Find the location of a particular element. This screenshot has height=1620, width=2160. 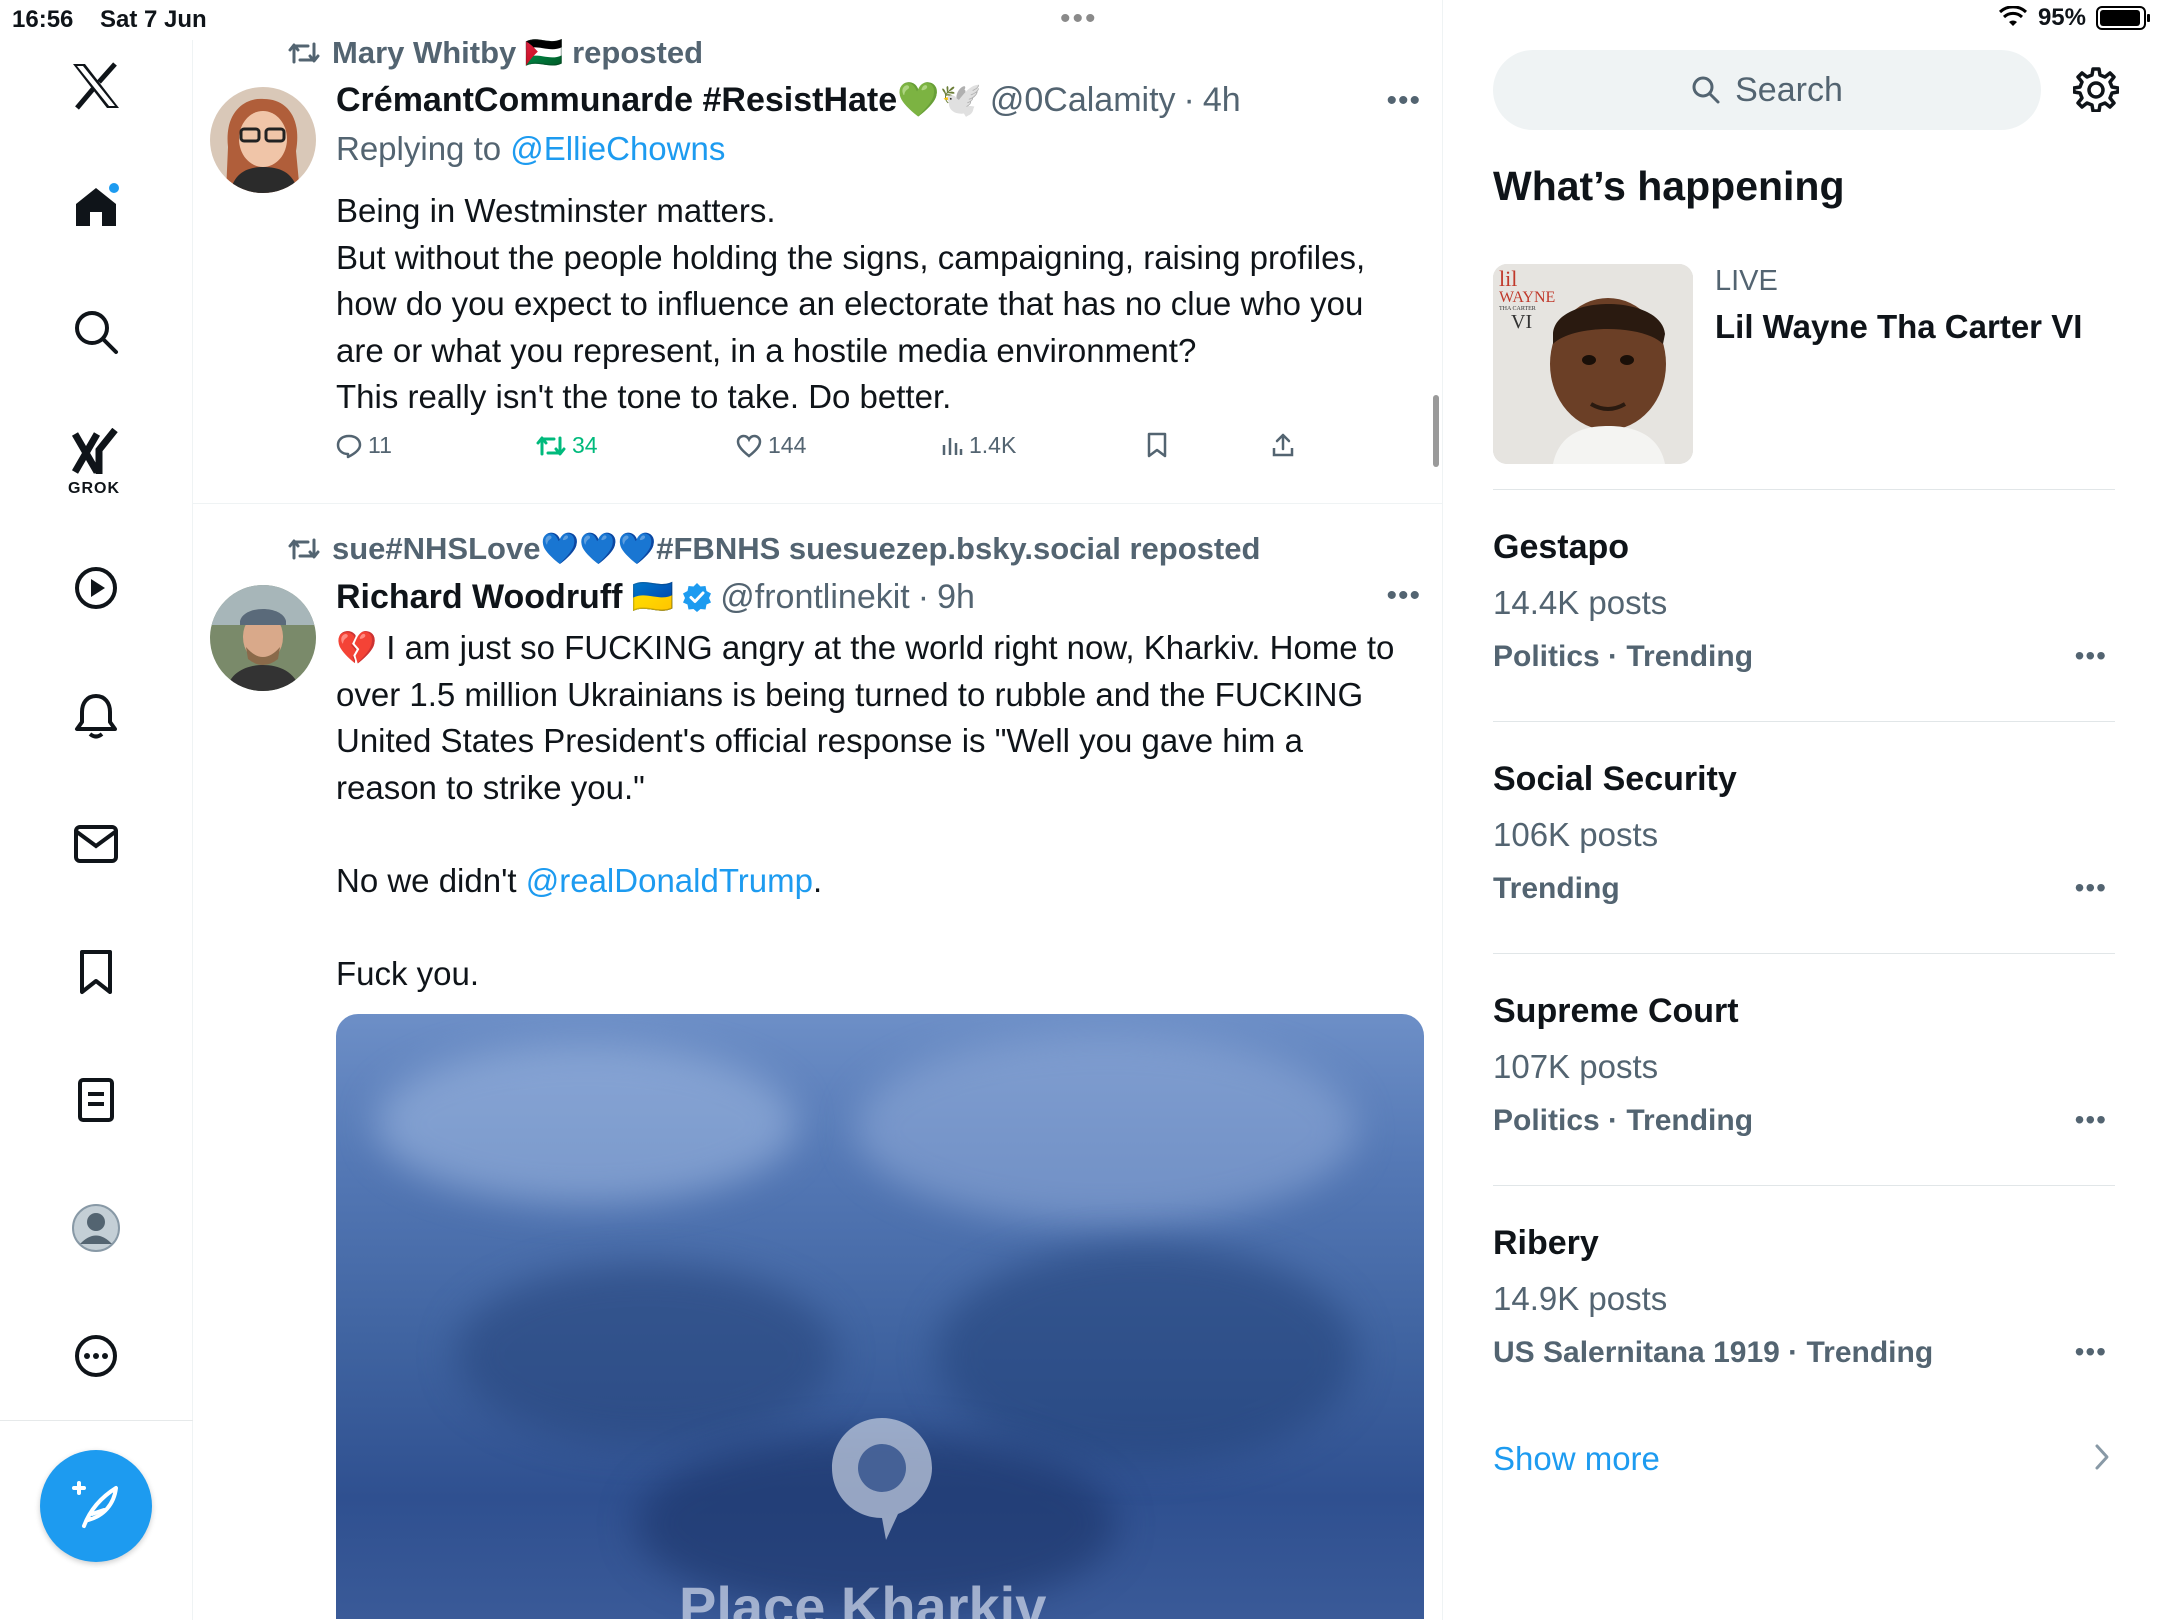

reply-count: 11 is located at coordinates (380, 445).